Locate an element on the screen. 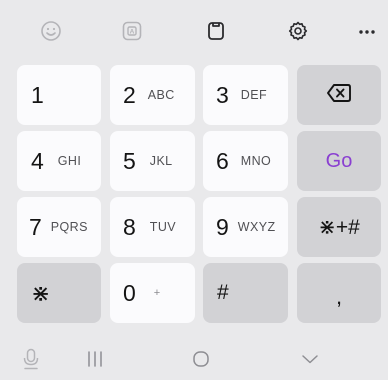 This screenshot has height=380, width=388. sticker-icon: A is located at coordinates (132, 31).